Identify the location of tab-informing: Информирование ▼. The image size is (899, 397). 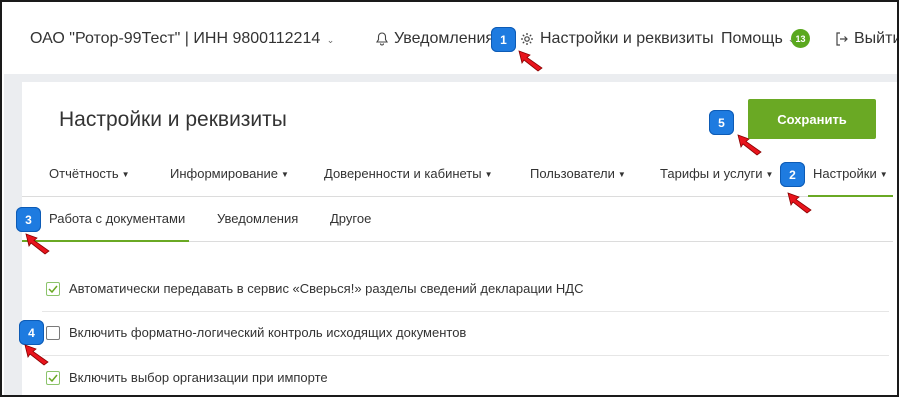
(229, 173).